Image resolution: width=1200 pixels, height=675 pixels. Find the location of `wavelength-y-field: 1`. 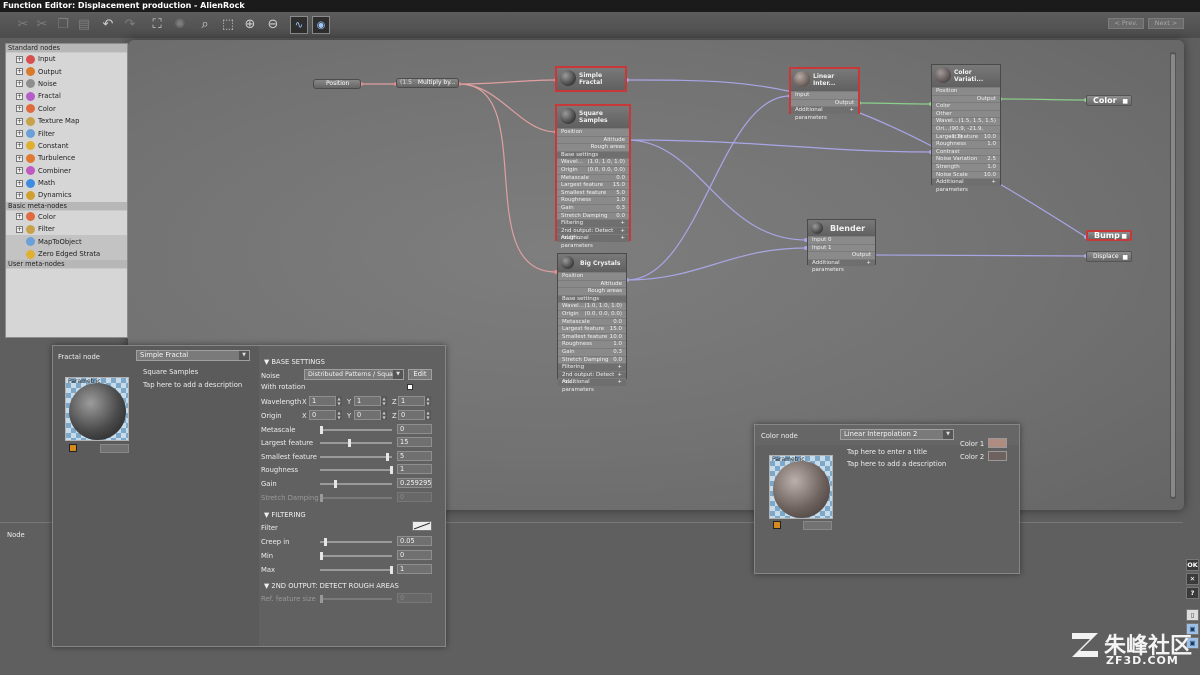

wavelength-y-field: 1 is located at coordinates (367, 401).